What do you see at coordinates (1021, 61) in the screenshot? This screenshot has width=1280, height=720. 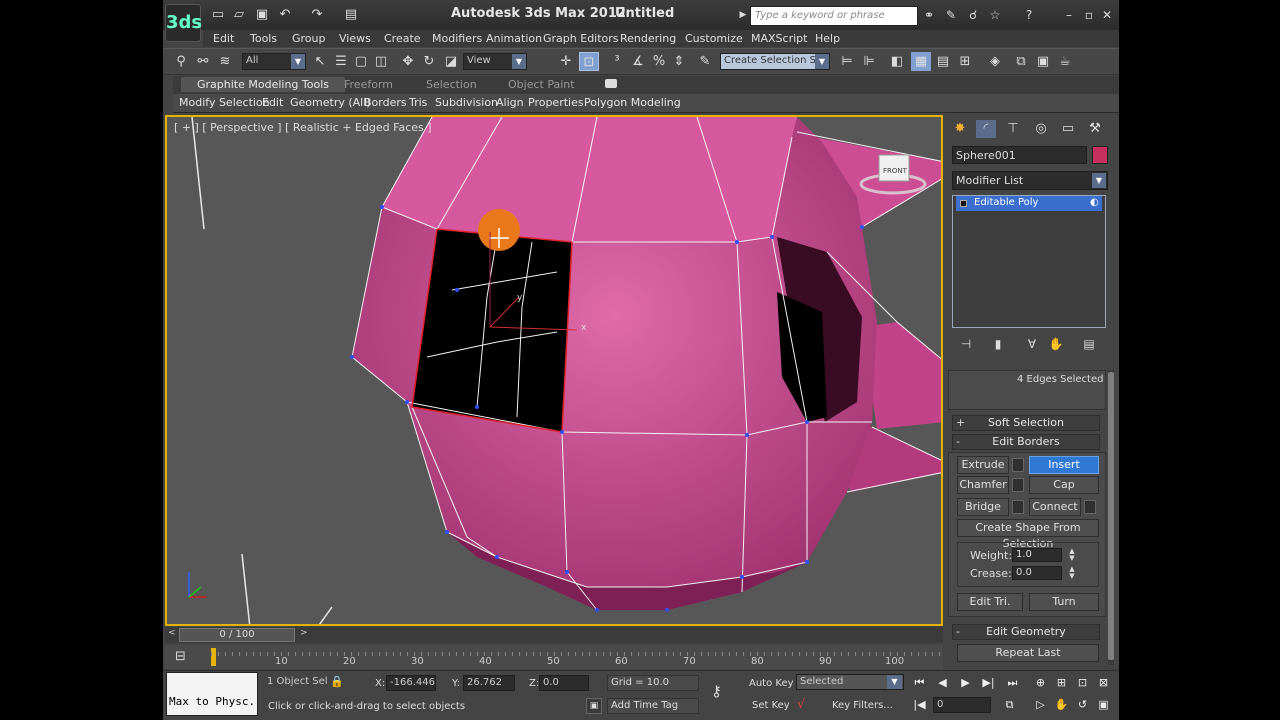 I see `render-setup-icon: ⧉` at bounding box center [1021, 61].